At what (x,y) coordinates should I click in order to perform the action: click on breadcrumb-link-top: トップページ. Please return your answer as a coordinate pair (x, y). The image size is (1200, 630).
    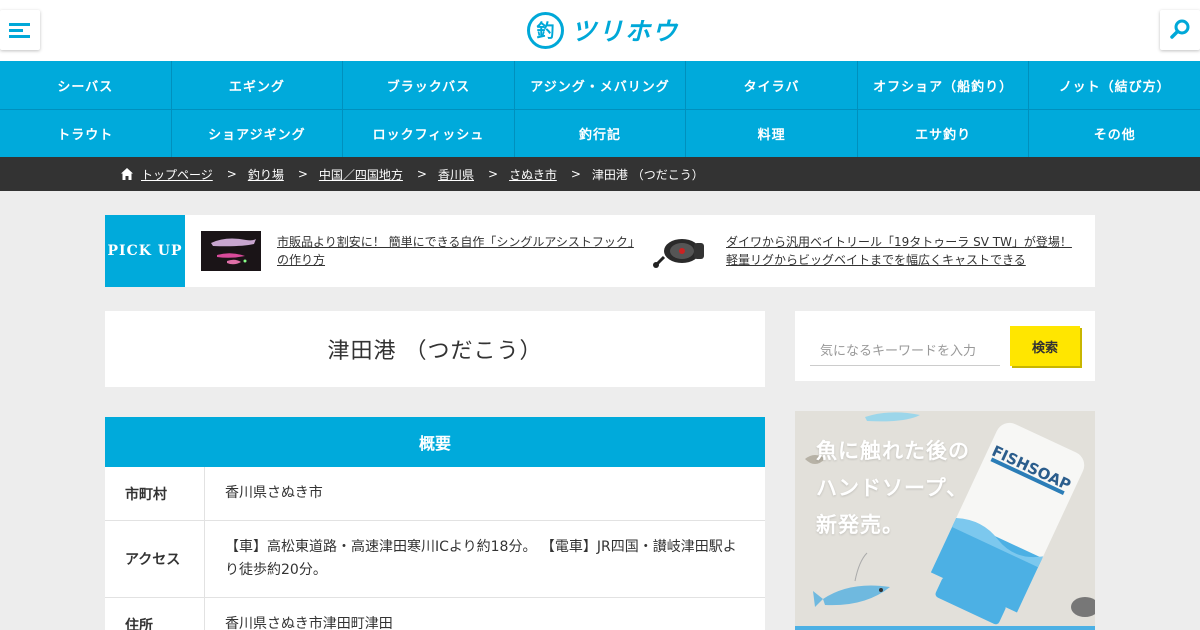
    Looking at the image, I should click on (177, 174).